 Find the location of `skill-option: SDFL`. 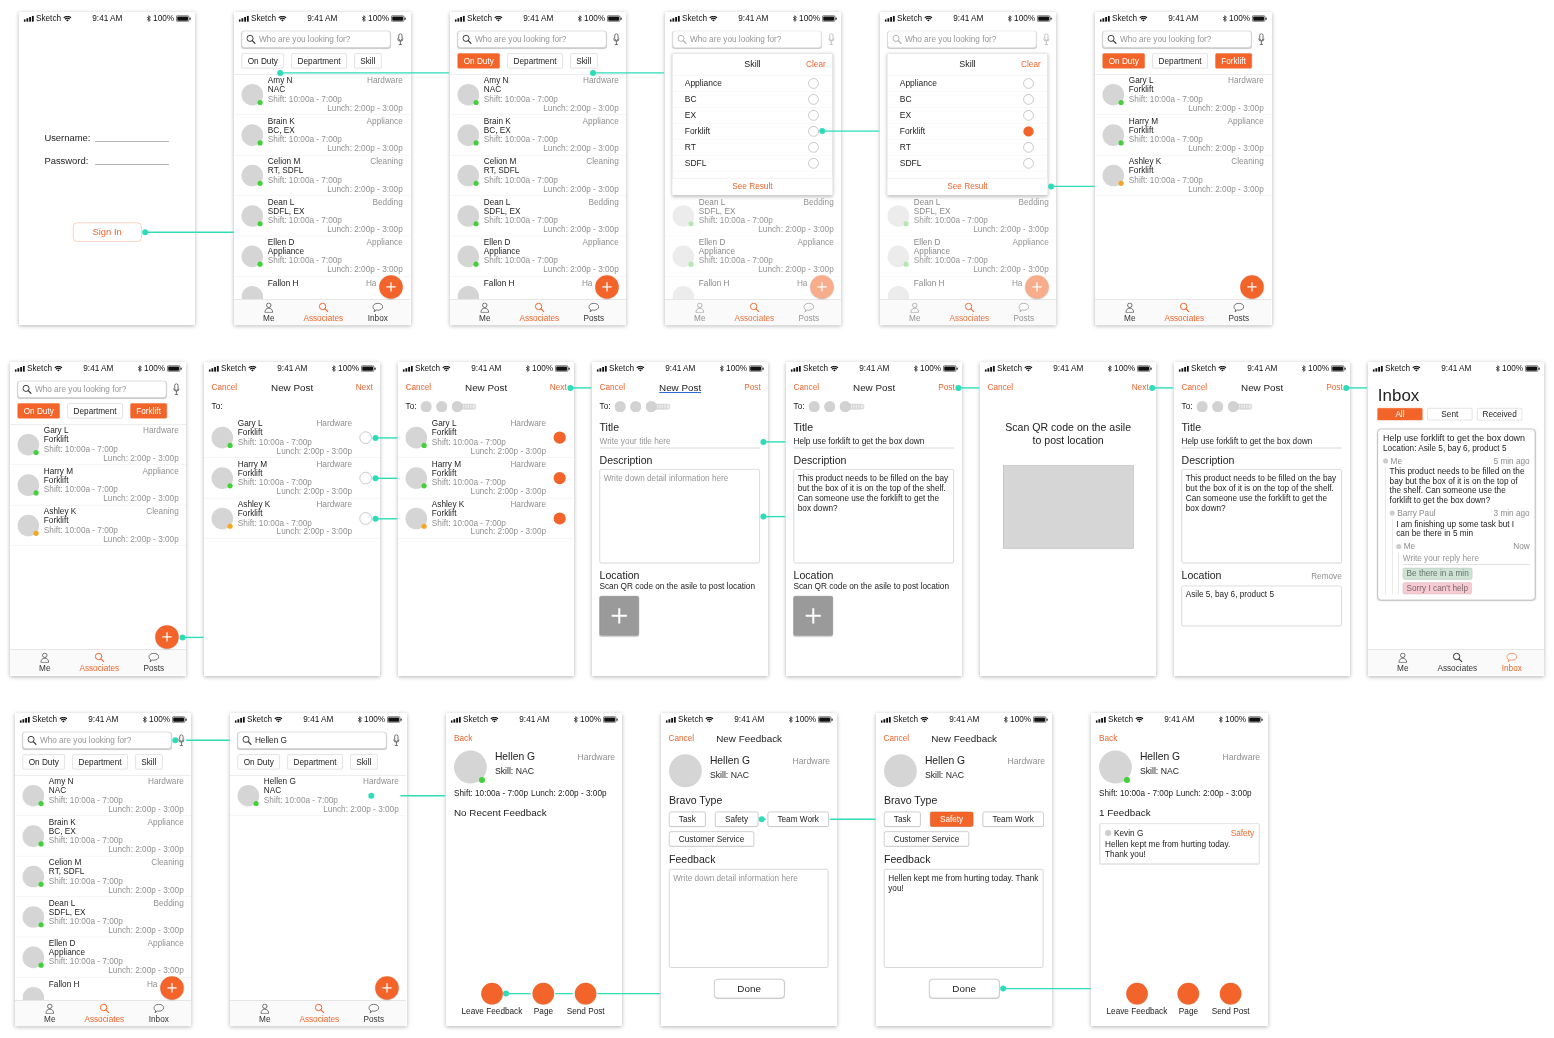

skill-option: SDFL is located at coordinates (695, 163).